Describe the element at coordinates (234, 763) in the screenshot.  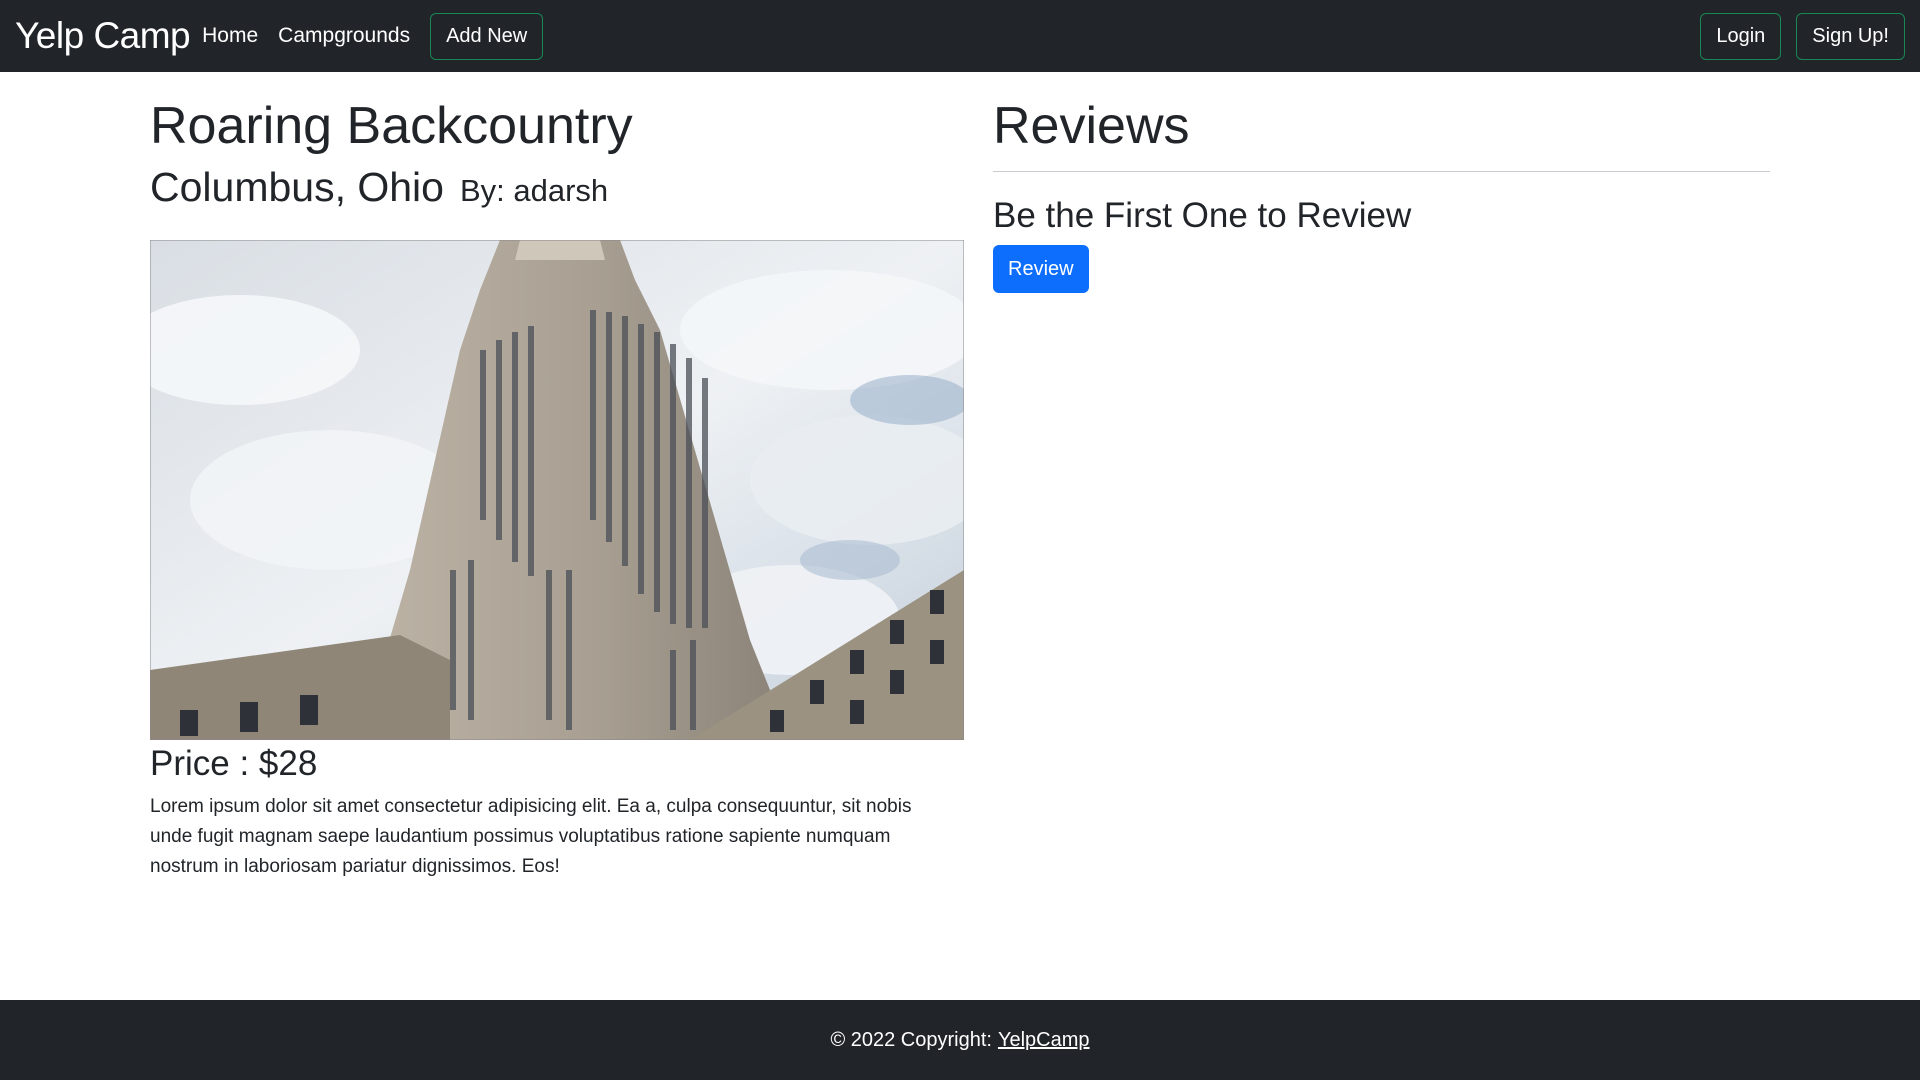
I see `campground-price: Price : $28` at that location.